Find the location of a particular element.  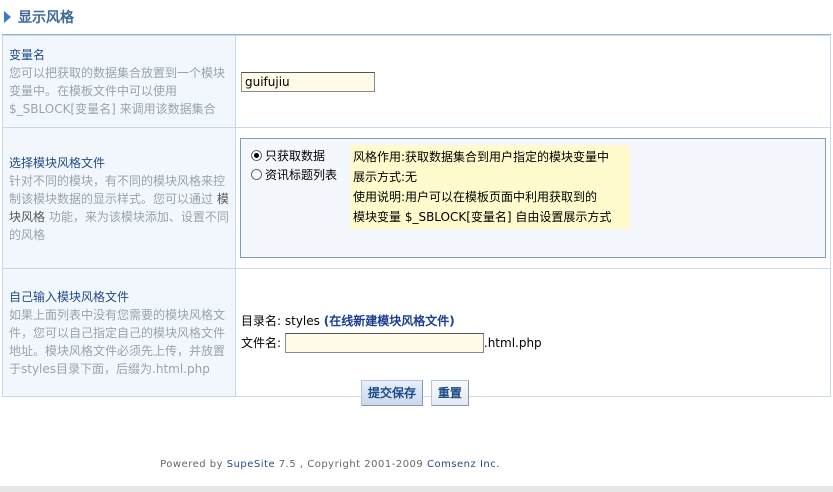

directory-line: 目录名: styles (在线新建模块风格文件) is located at coordinates (535, 321).